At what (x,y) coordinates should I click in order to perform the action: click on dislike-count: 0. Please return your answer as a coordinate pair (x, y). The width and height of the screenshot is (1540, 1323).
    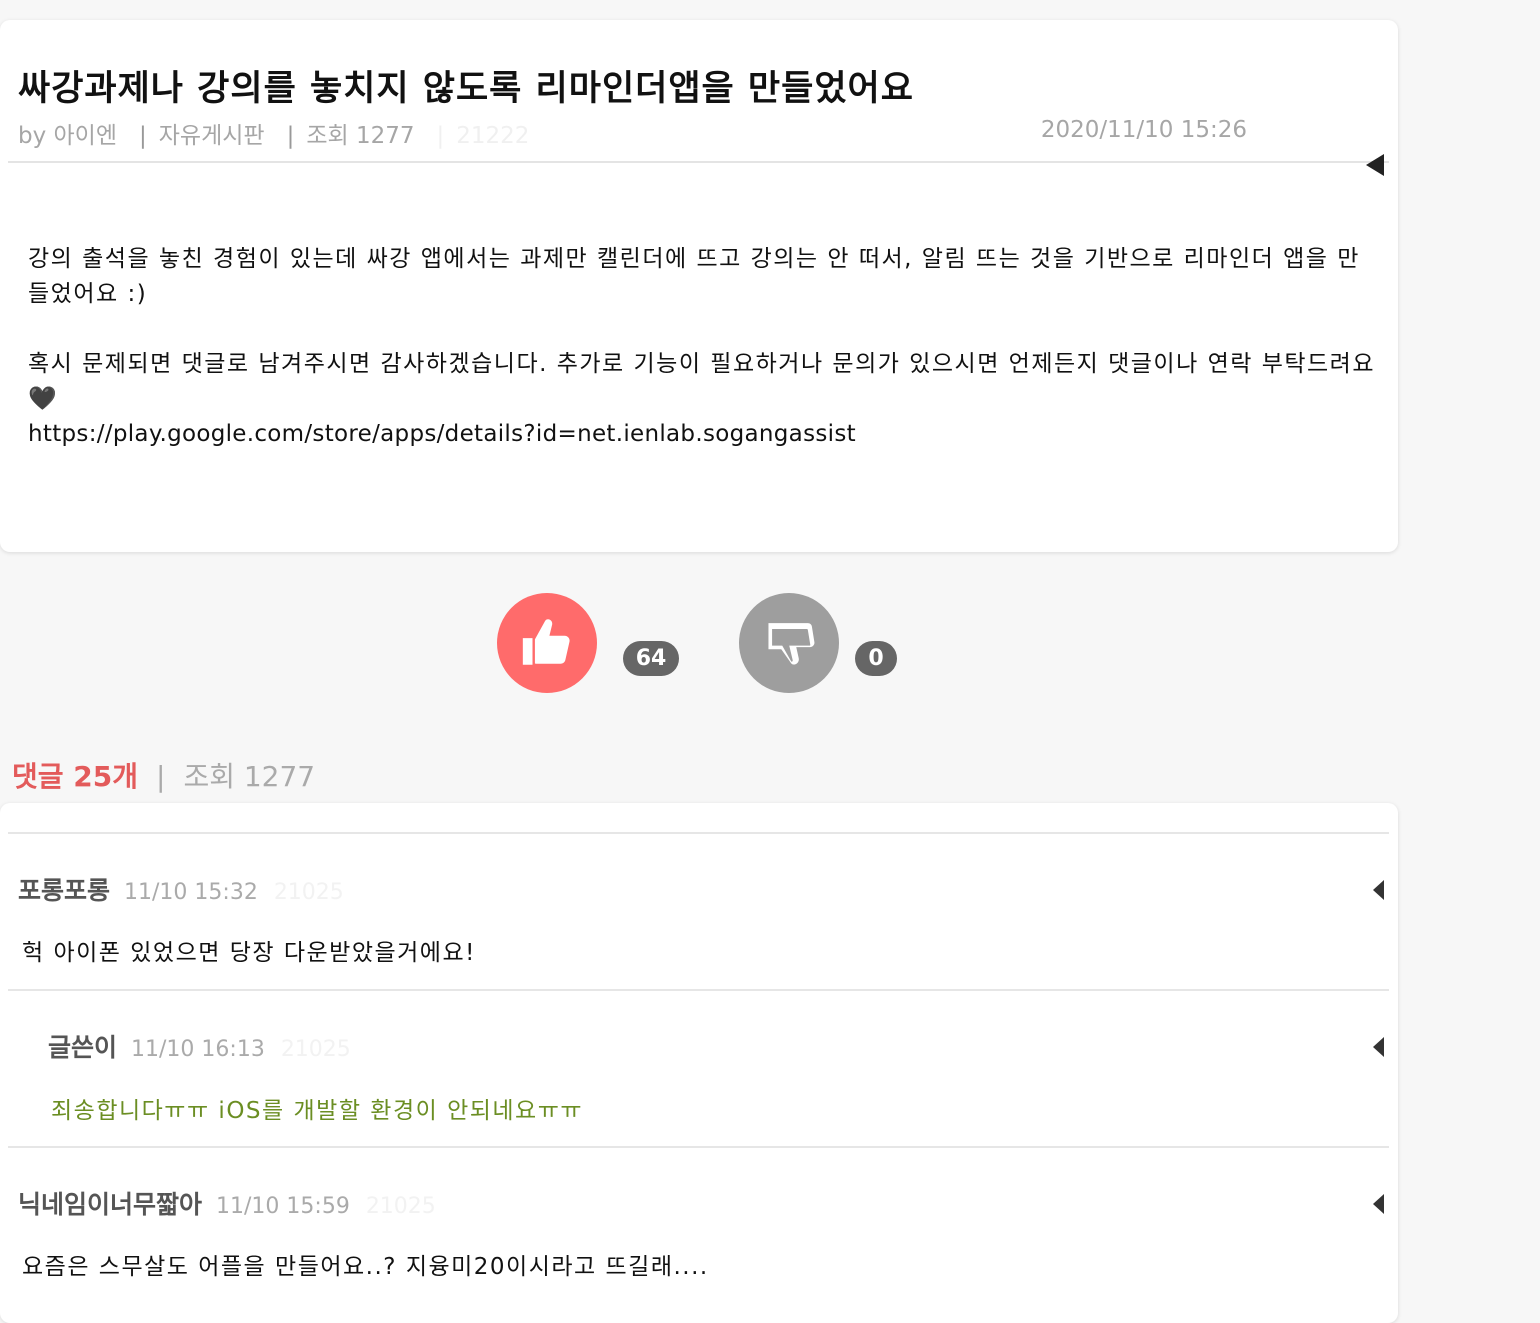
    Looking at the image, I should click on (876, 658).